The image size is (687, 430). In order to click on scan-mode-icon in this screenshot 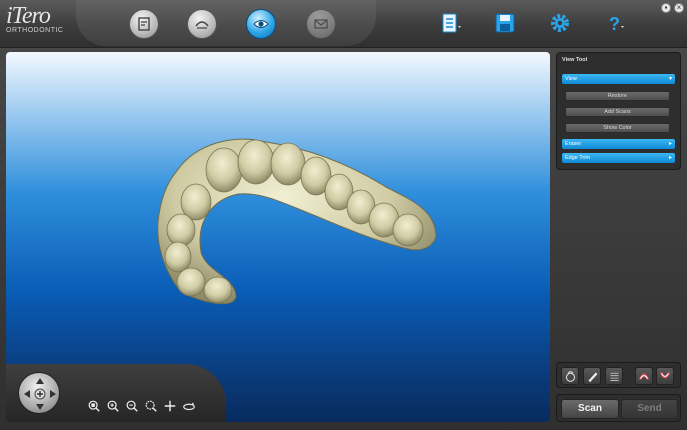, I will do `click(202, 25)`.